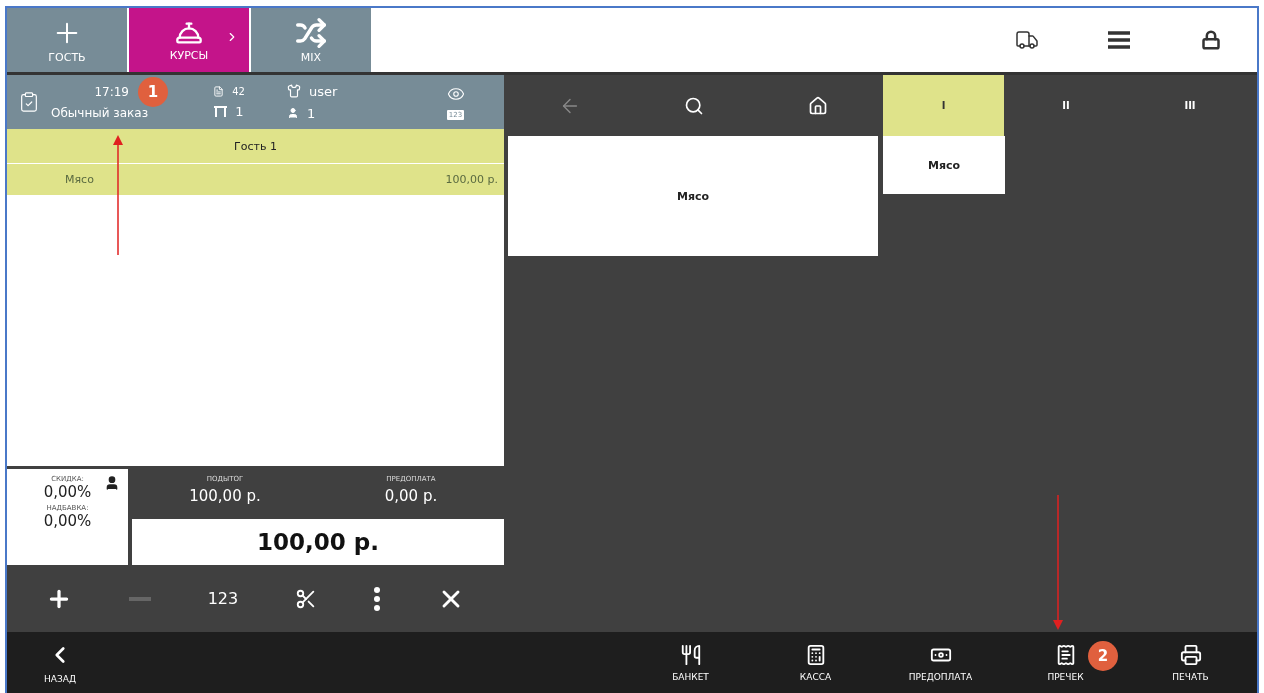 The width and height of the screenshot is (1264, 693). What do you see at coordinates (694, 105) in the screenshot?
I see `search-icon` at bounding box center [694, 105].